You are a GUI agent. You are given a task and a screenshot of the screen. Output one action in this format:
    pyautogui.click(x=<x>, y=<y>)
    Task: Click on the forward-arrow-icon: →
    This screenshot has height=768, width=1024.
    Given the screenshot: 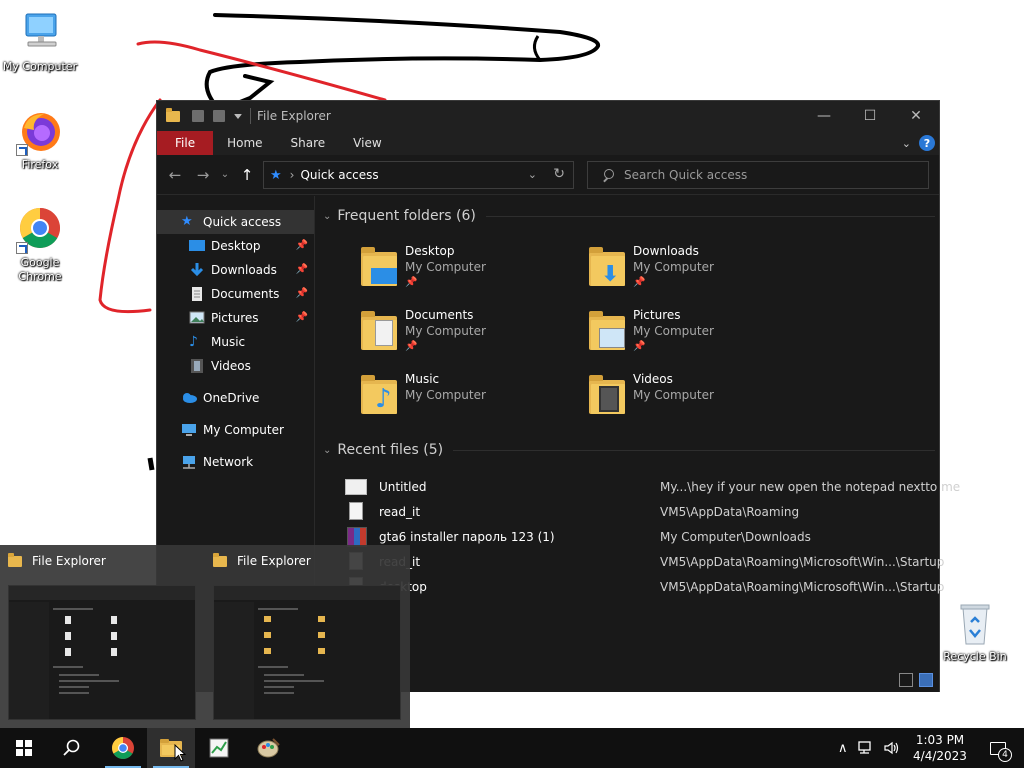 What is the action you would take?
    pyautogui.click(x=203, y=175)
    